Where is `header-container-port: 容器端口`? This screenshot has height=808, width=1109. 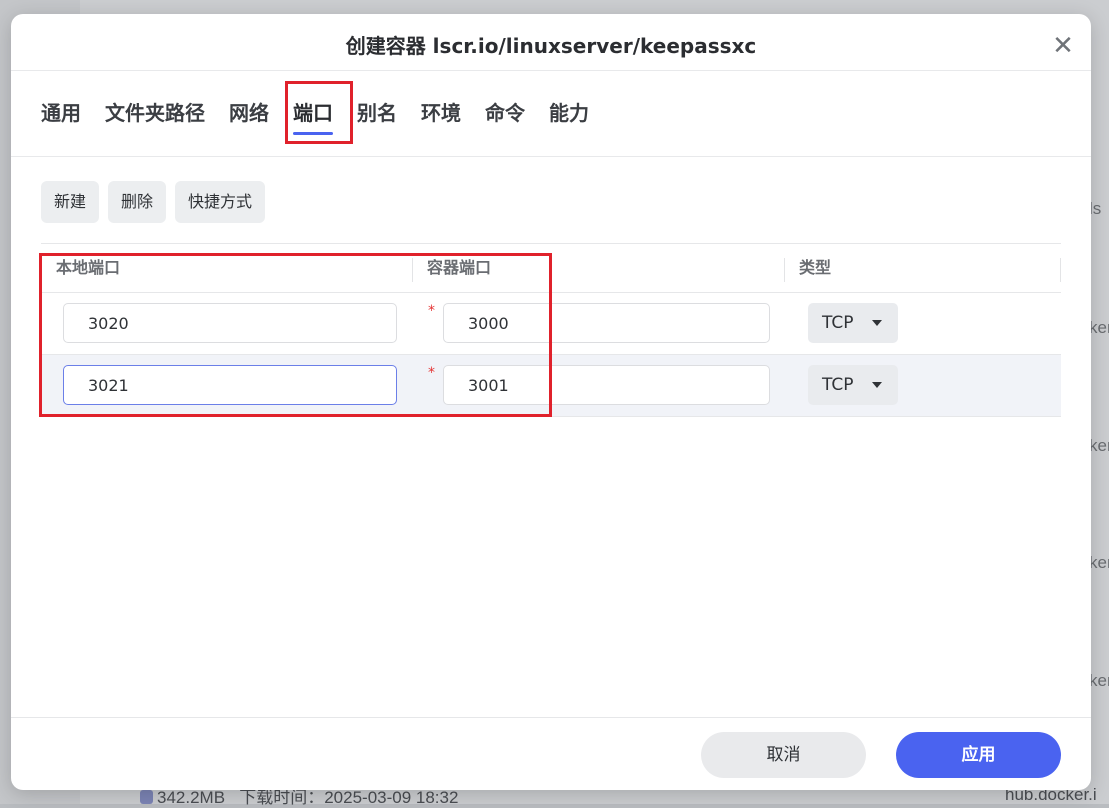 header-container-port: 容器端口 is located at coordinates (459, 267).